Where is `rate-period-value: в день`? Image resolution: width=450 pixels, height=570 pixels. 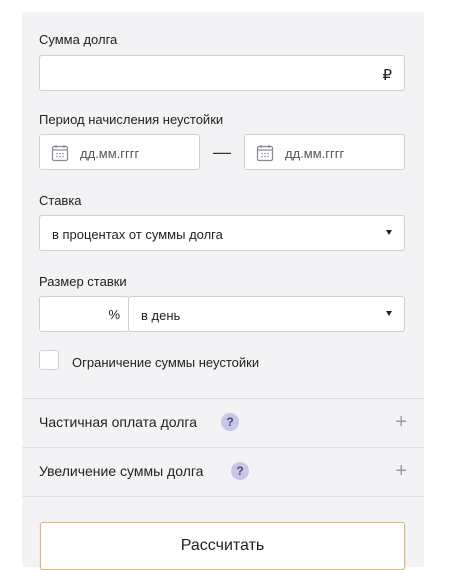
rate-period-value: в день is located at coordinates (161, 315).